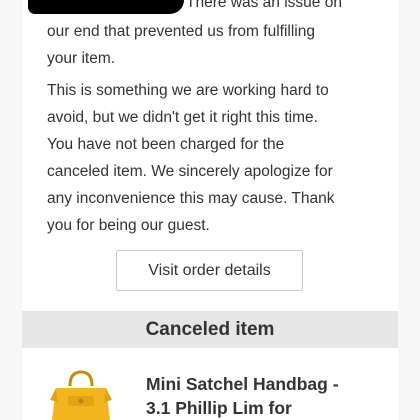 This screenshot has width=420, height=420. I want to click on message-line: your item., so click(81, 58).